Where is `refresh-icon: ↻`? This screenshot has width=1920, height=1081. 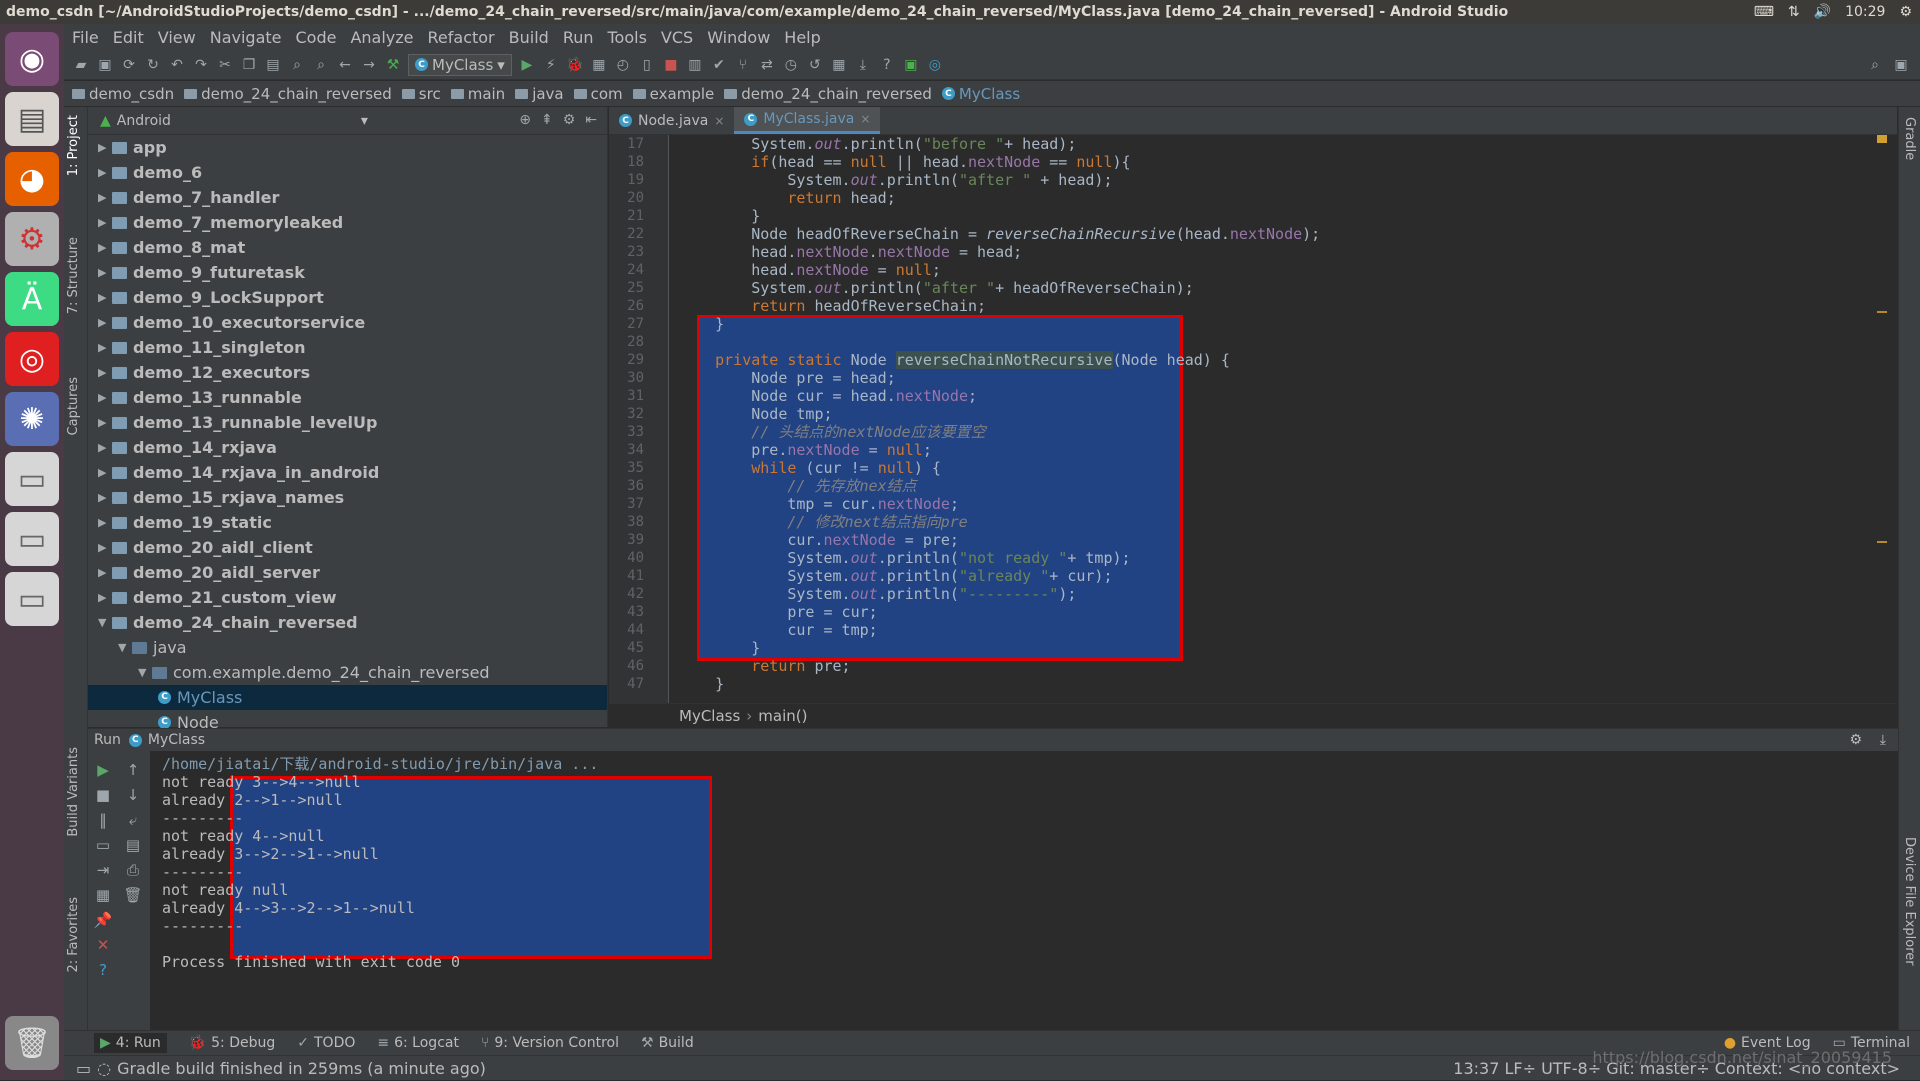 refresh-icon: ↻ is located at coordinates (153, 65).